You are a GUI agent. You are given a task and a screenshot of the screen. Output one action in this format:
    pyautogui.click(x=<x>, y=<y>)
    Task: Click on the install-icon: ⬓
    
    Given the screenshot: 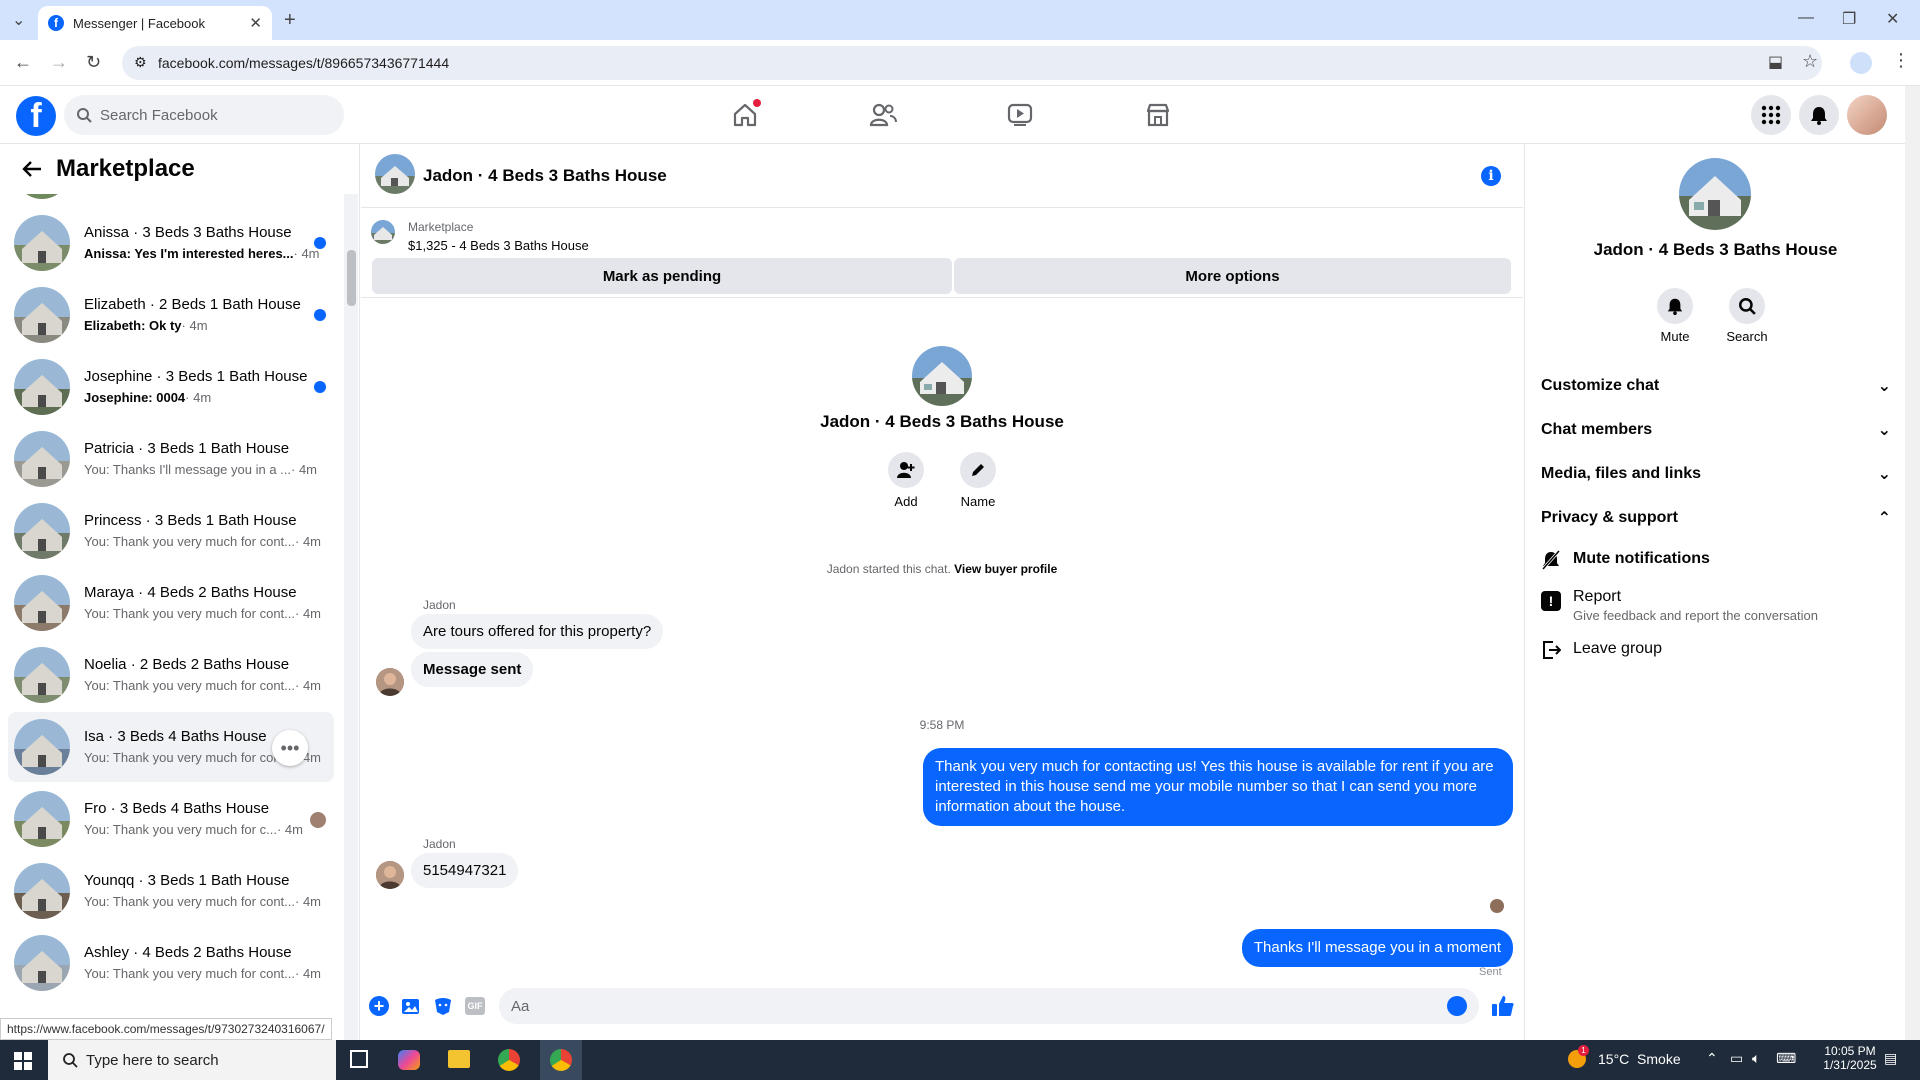 What is the action you would take?
    pyautogui.click(x=1775, y=62)
    